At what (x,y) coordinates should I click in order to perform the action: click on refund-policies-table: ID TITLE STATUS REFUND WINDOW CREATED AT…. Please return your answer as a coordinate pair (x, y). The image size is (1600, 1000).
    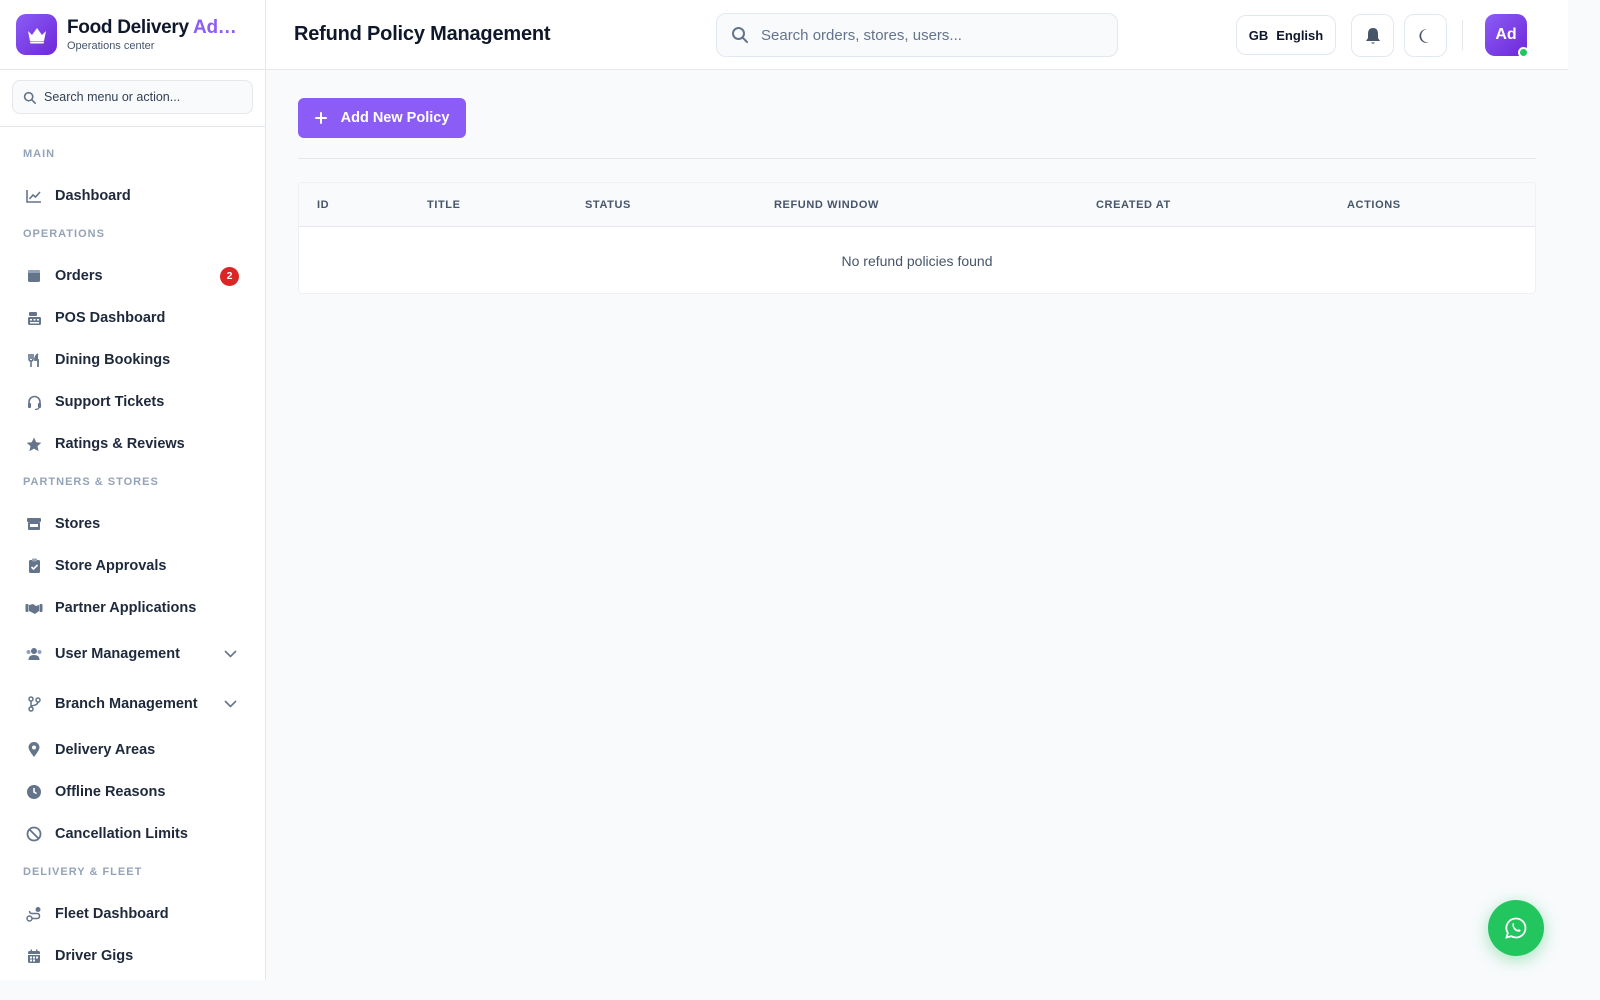
    Looking at the image, I should click on (917, 238).